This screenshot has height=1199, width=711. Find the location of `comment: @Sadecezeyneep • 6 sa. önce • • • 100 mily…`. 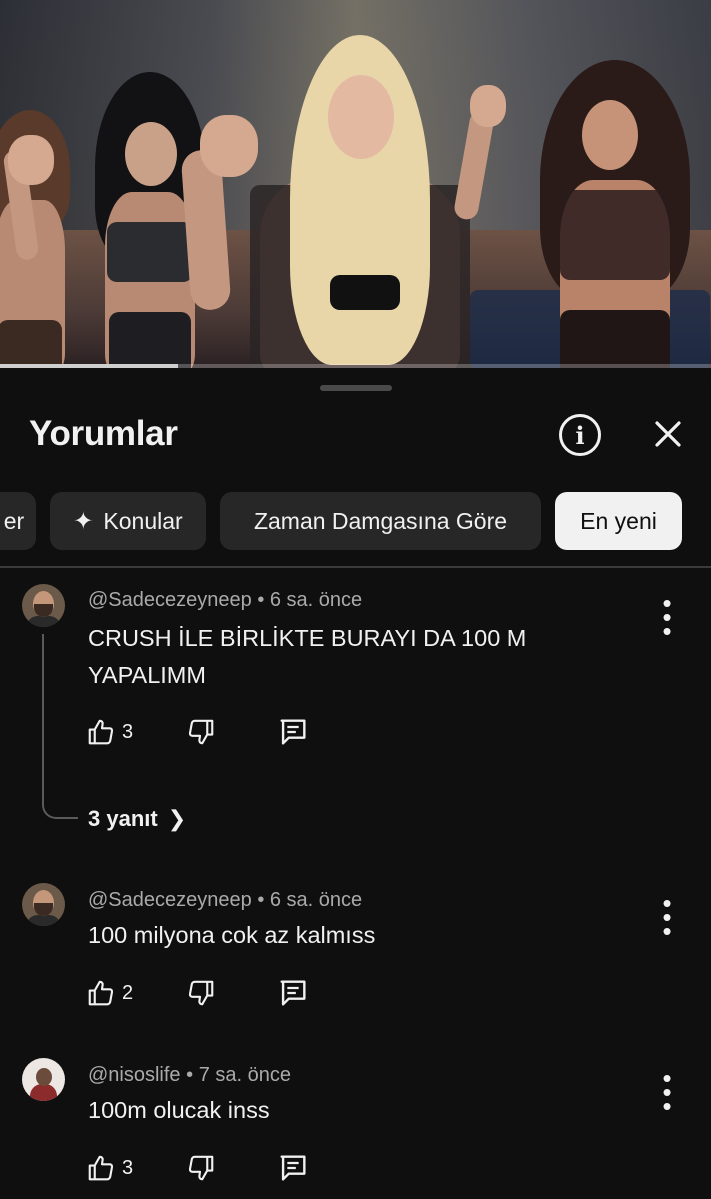

comment: @Sadecezeyneep • 6 sa. önce • • • 100 mily… is located at coordinates (355, 953).